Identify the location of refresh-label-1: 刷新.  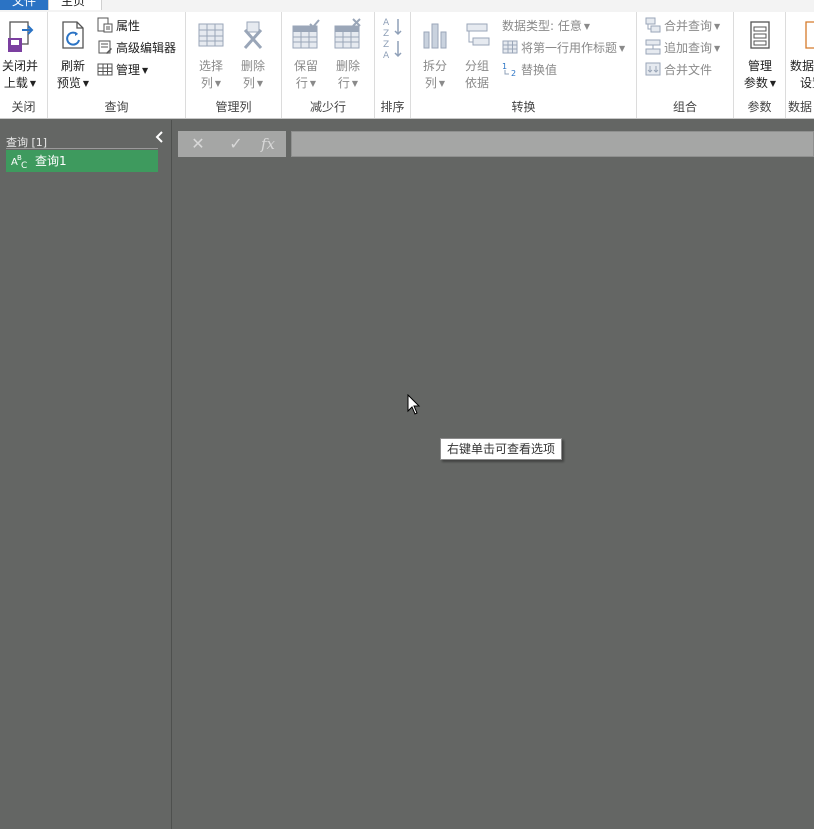
(72, 66).